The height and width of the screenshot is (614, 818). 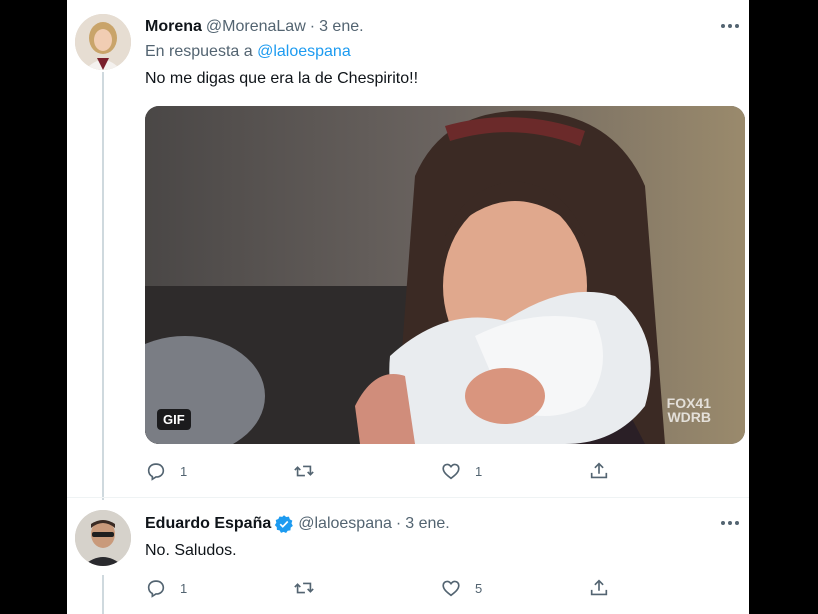 What do you see at coordinates (514, 471) in the screenshot?
I see `like-button: 1` at bounding box center [514, 471].